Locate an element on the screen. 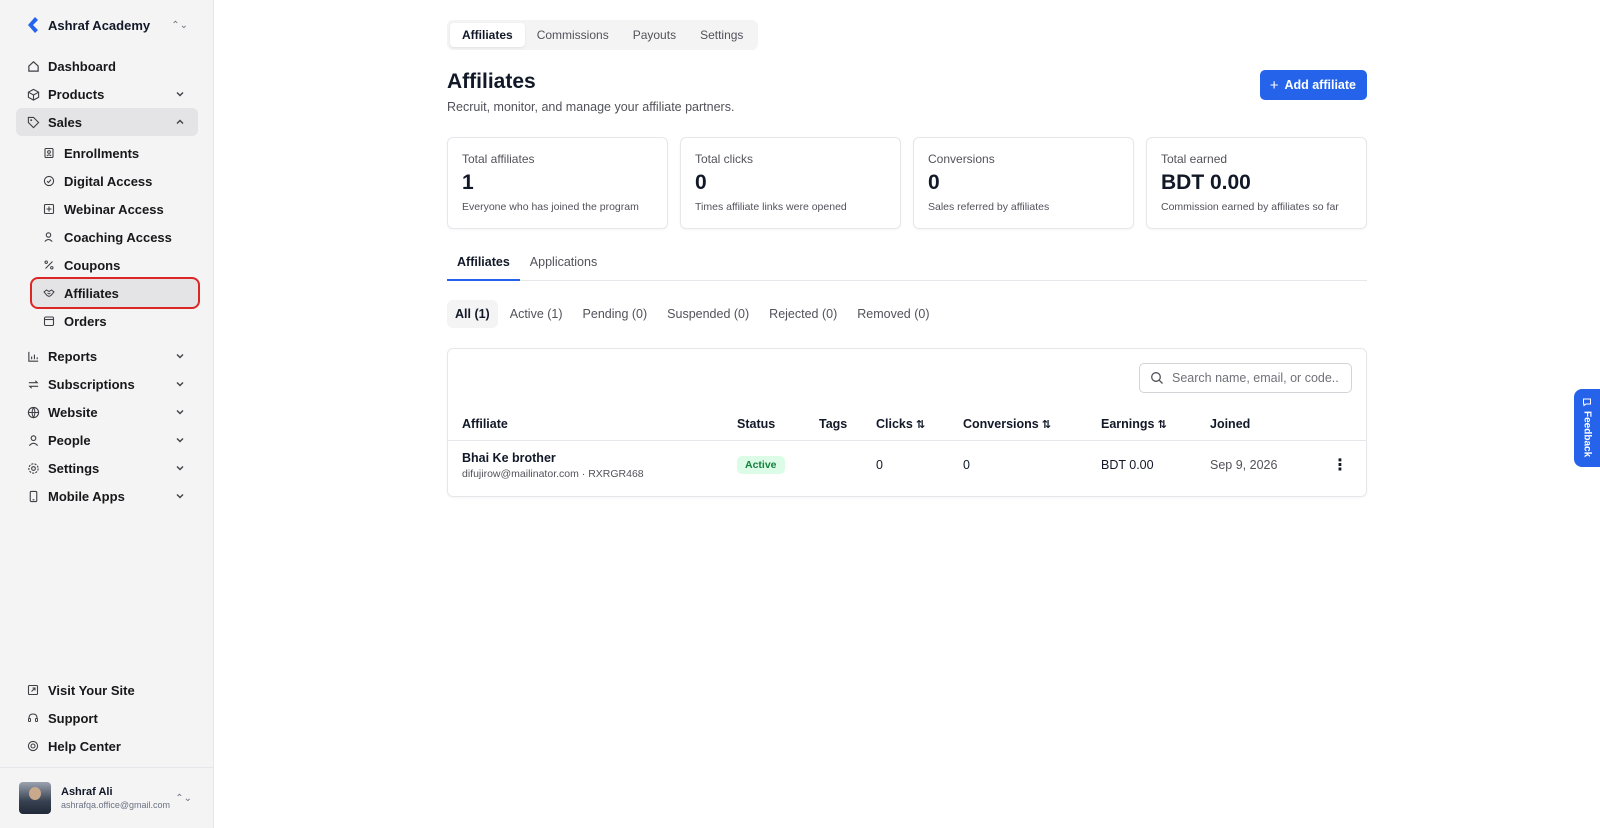 The image size is (1600, 828). sidebar-item-coaching-access: Coaching Access is located at coordinates (115, 237).